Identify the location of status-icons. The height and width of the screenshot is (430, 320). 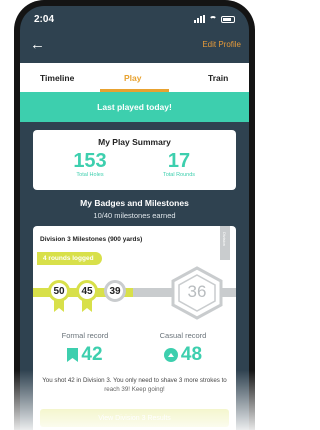
(214, 19).